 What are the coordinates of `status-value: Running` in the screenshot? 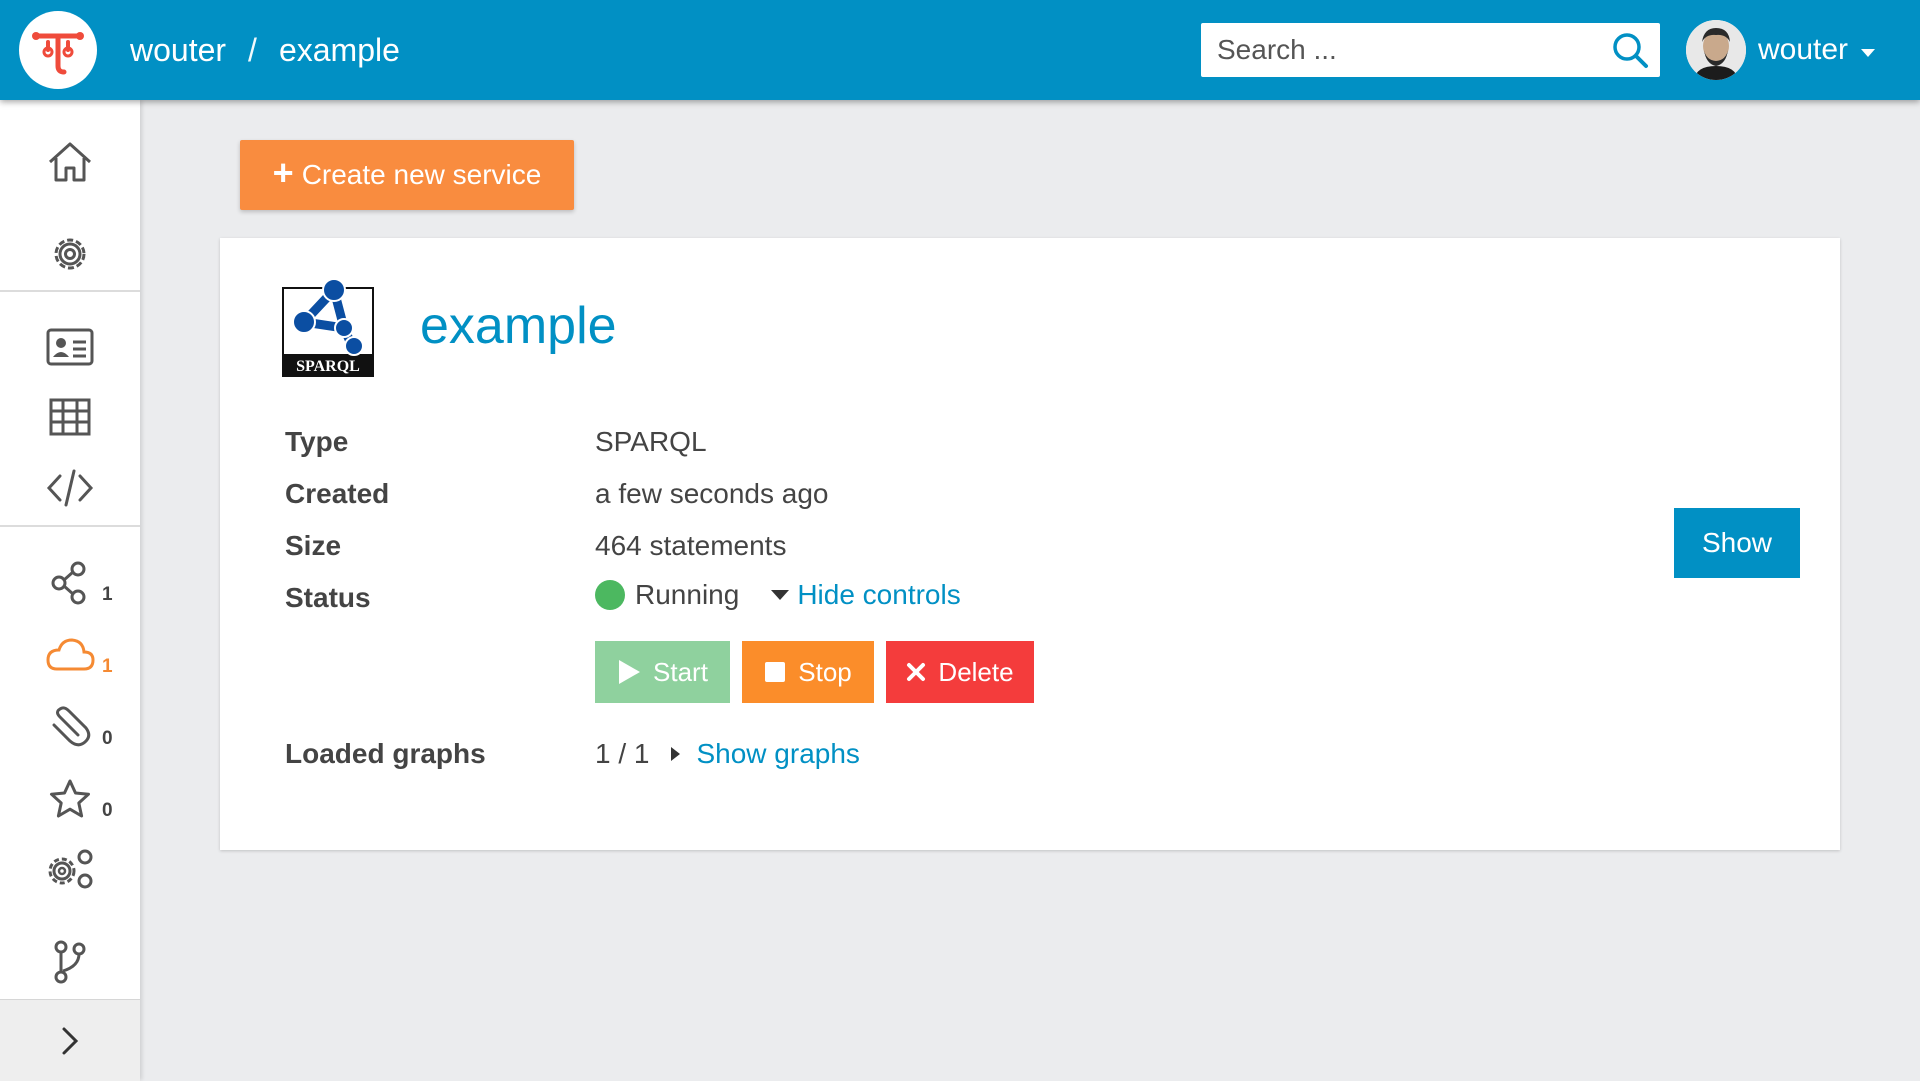 It's located at (687, 594).